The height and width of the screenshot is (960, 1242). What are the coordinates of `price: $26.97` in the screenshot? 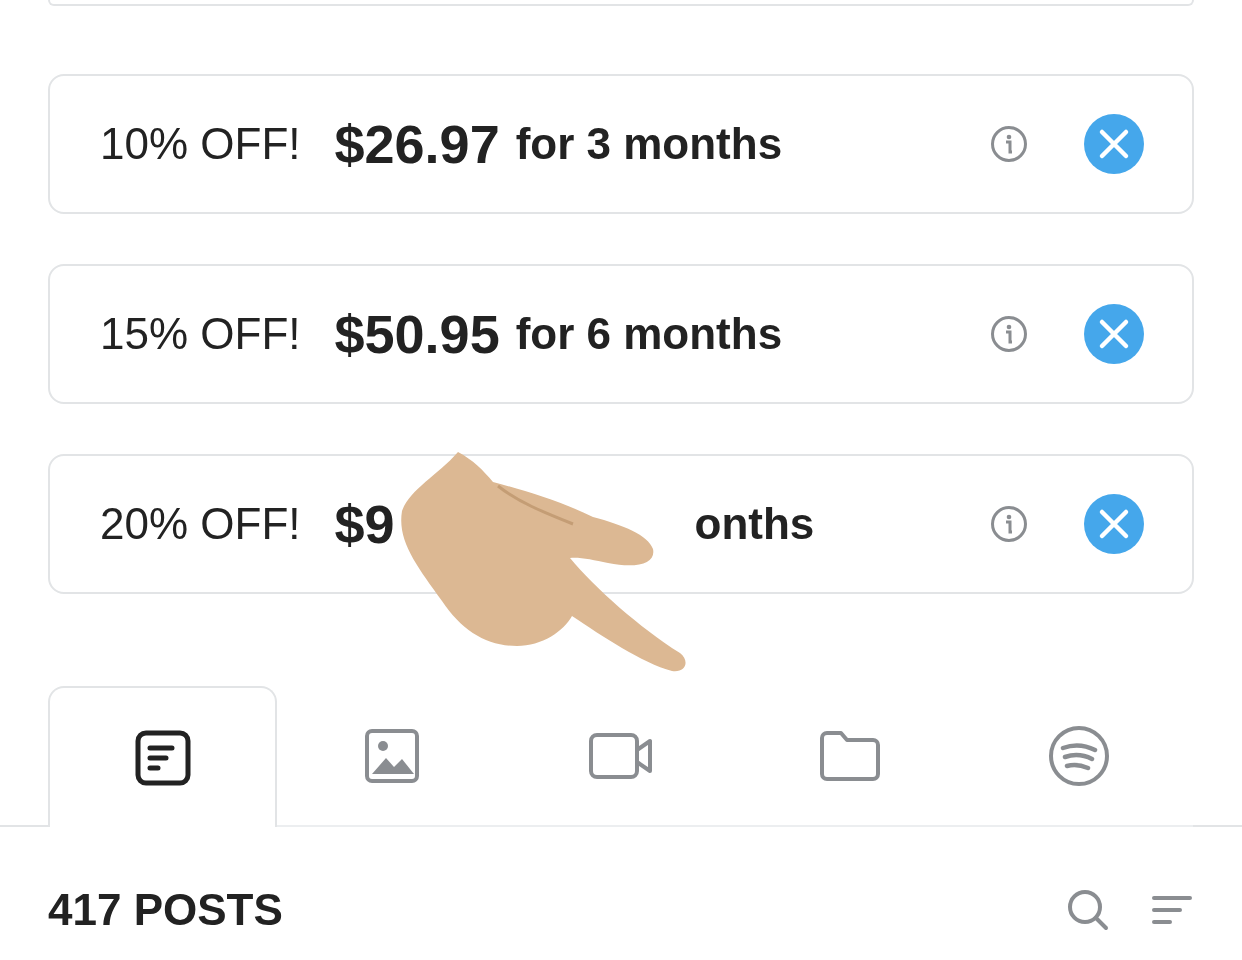 It's located at (417, 144).